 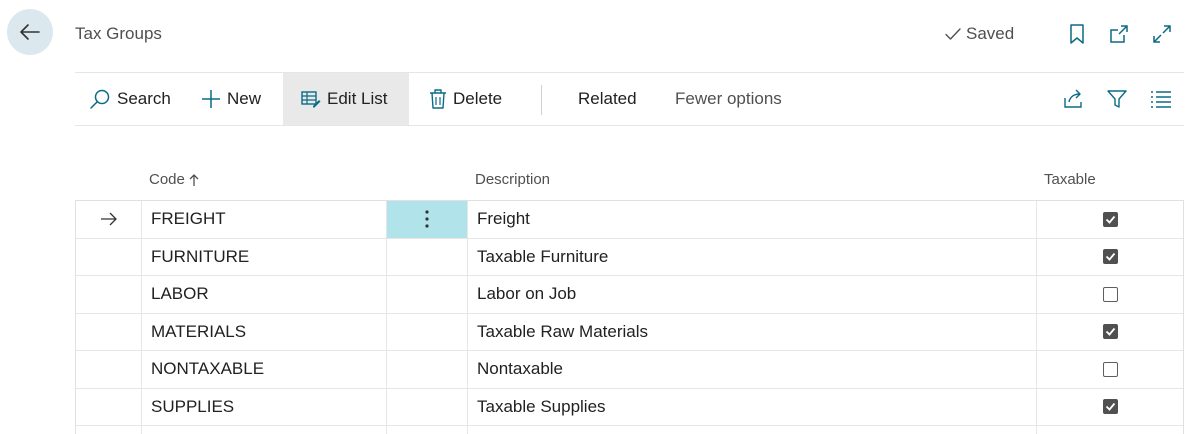 I want to click on plus-icon, so click(x=211, y=99).